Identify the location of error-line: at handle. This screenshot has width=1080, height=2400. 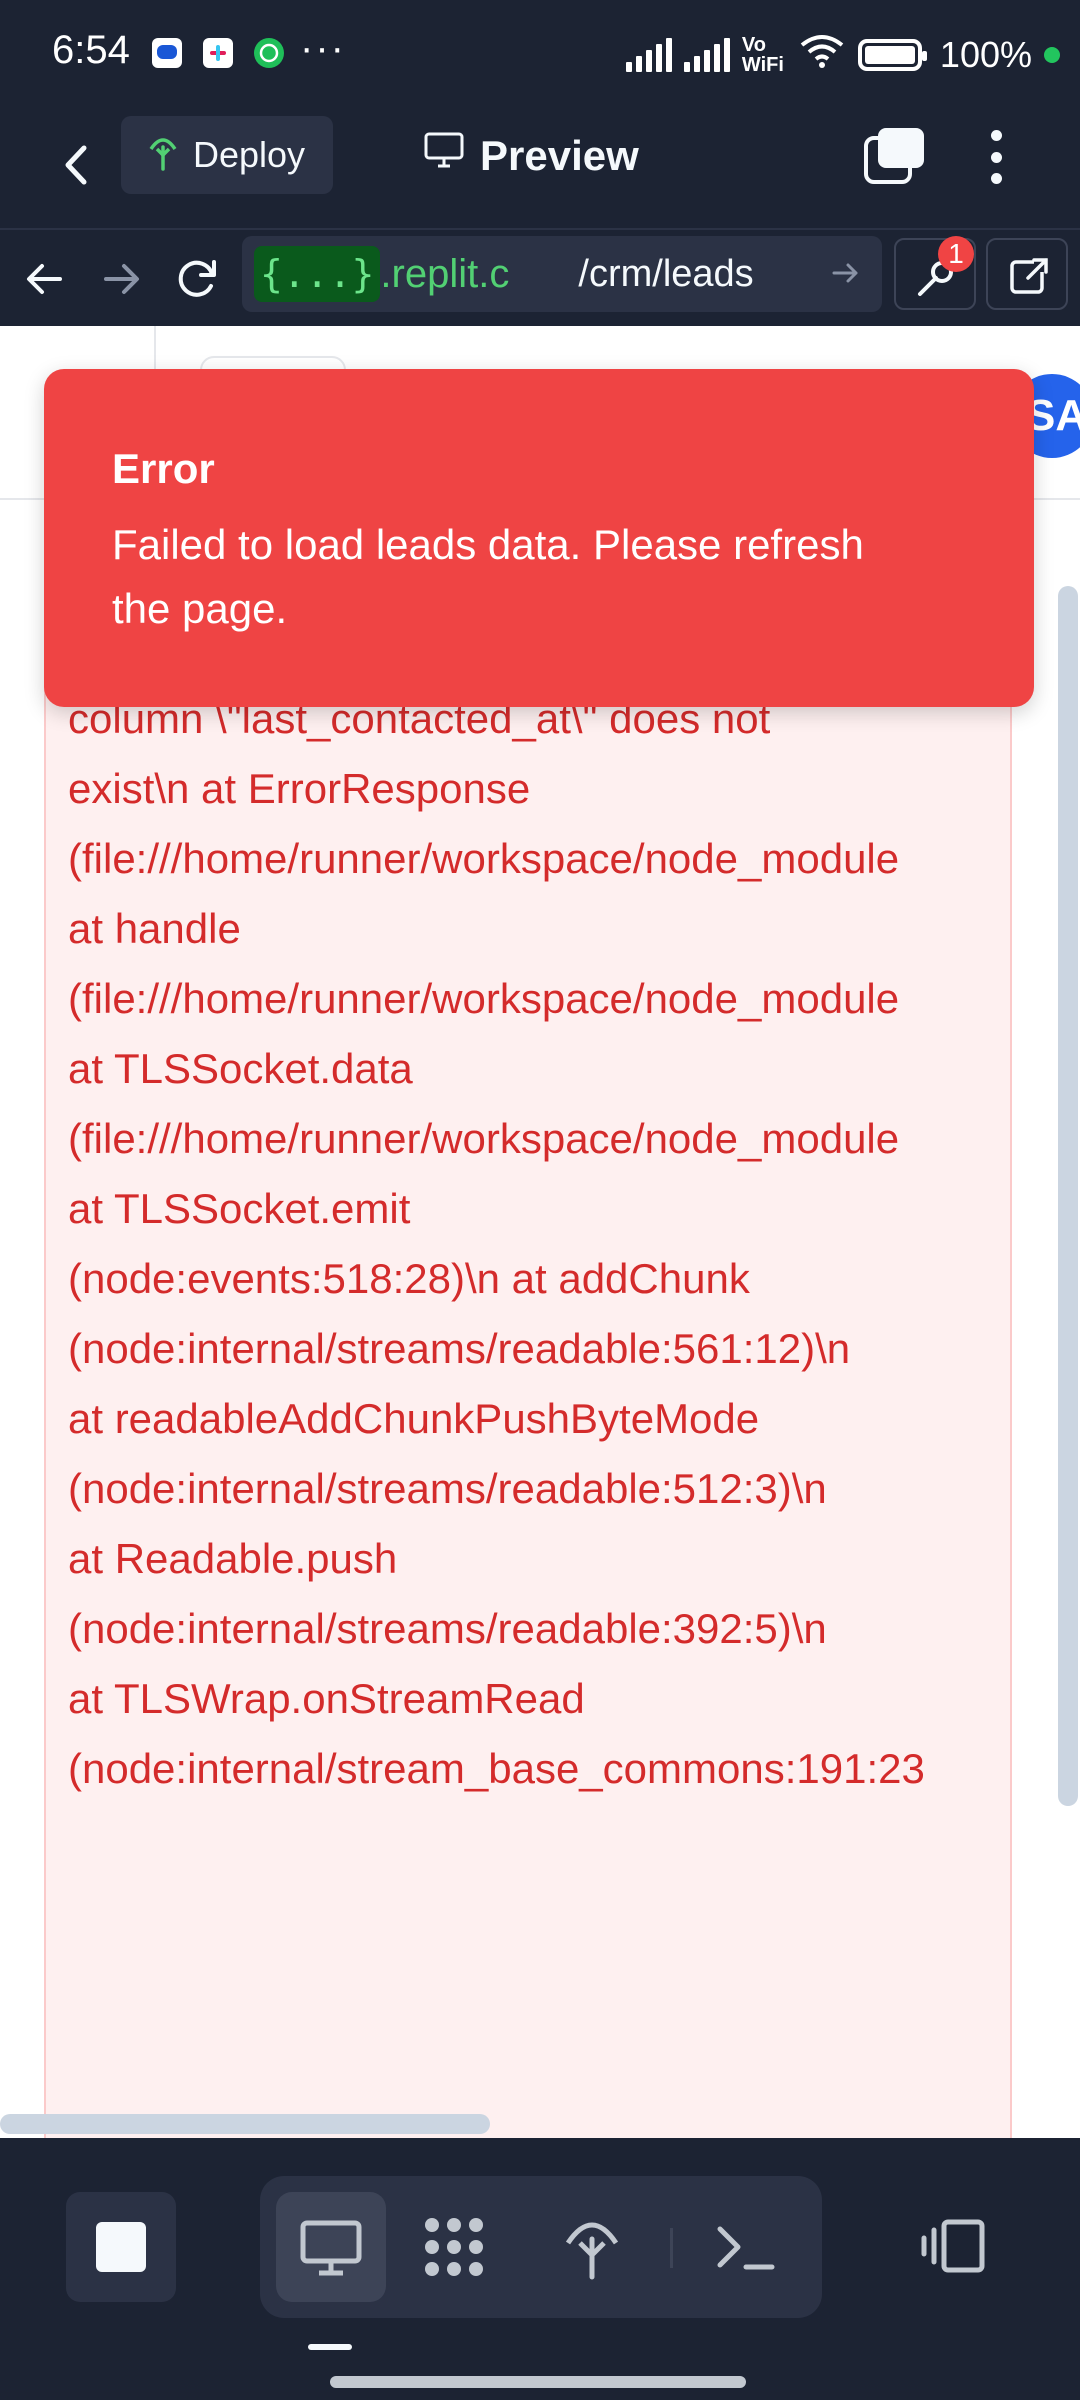
(154, 928).